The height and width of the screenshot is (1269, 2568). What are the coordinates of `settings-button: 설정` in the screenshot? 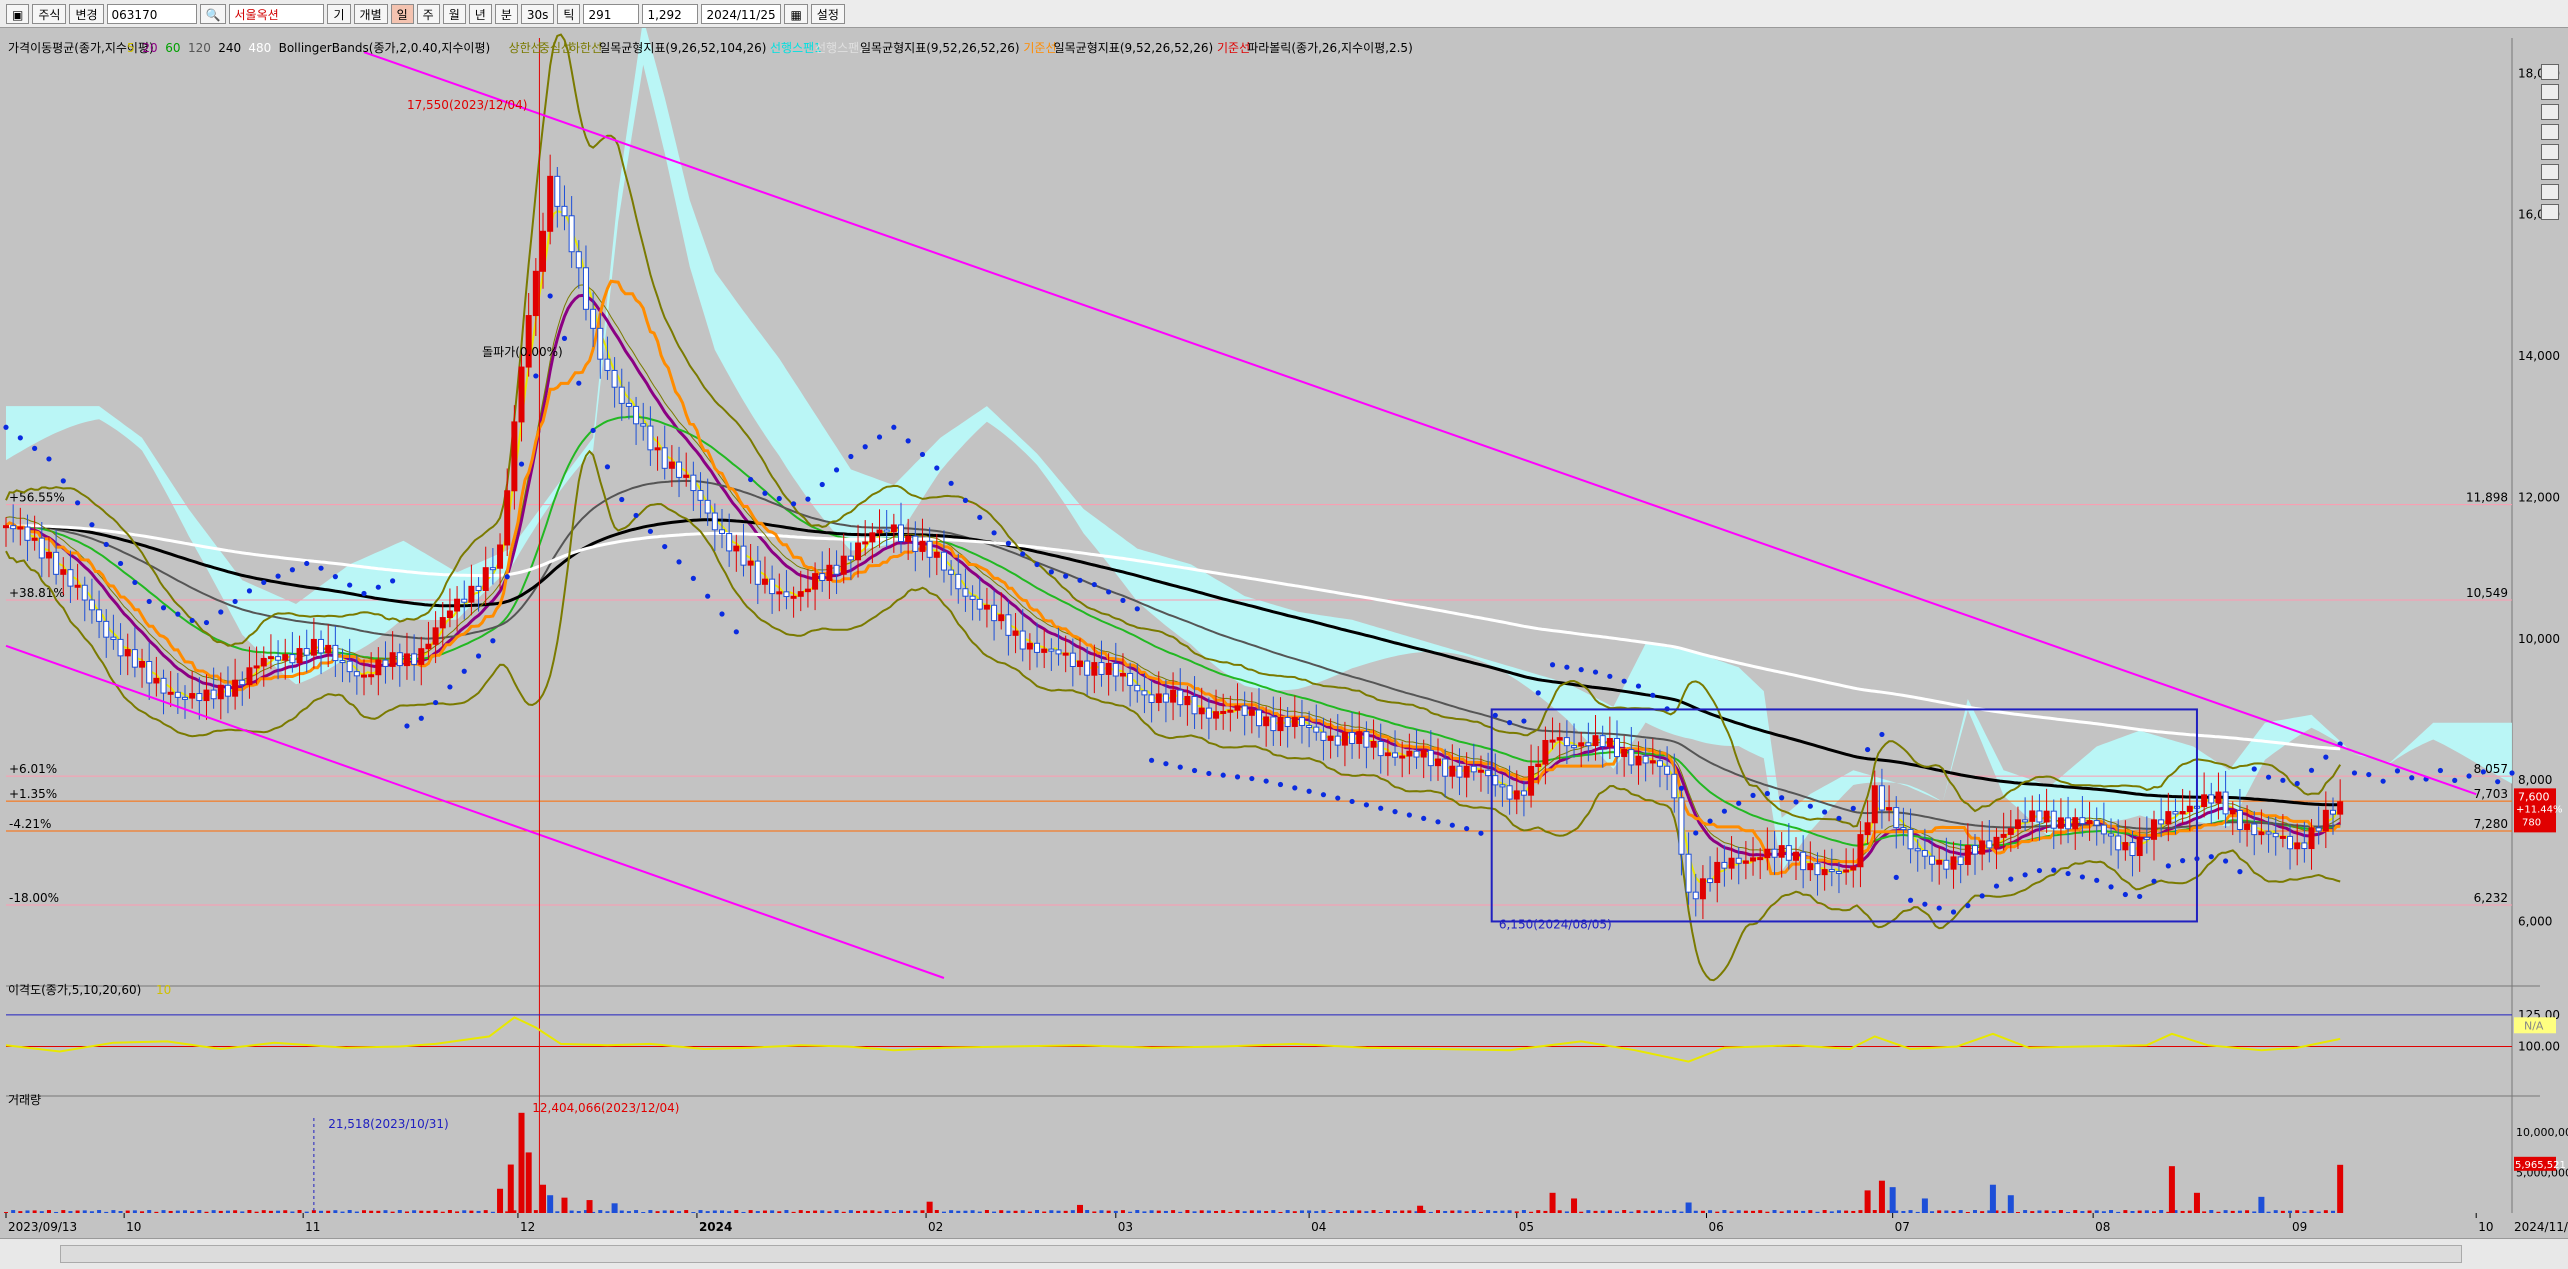 It's located at (827, 13).